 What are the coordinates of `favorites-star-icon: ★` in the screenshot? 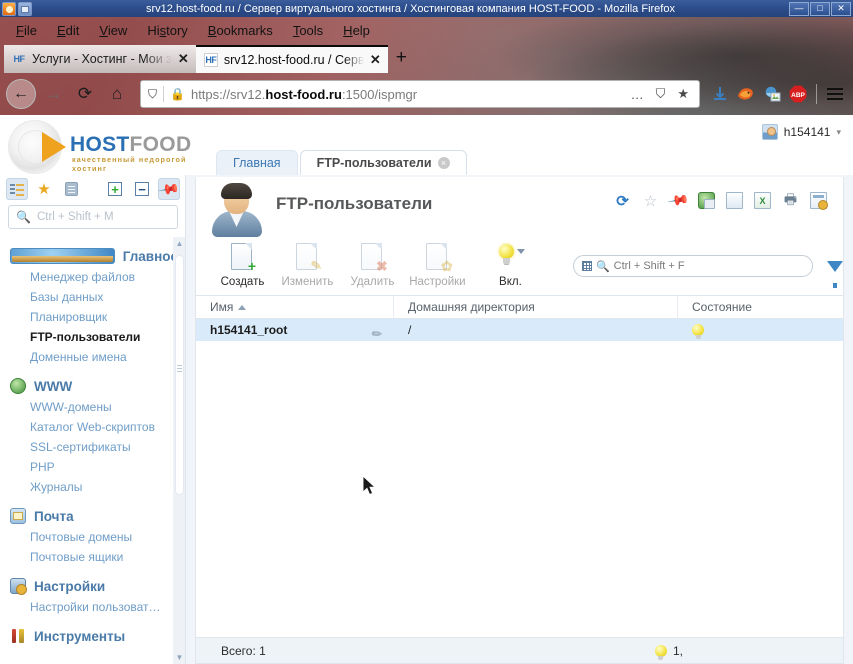 It's located at (44, 189).